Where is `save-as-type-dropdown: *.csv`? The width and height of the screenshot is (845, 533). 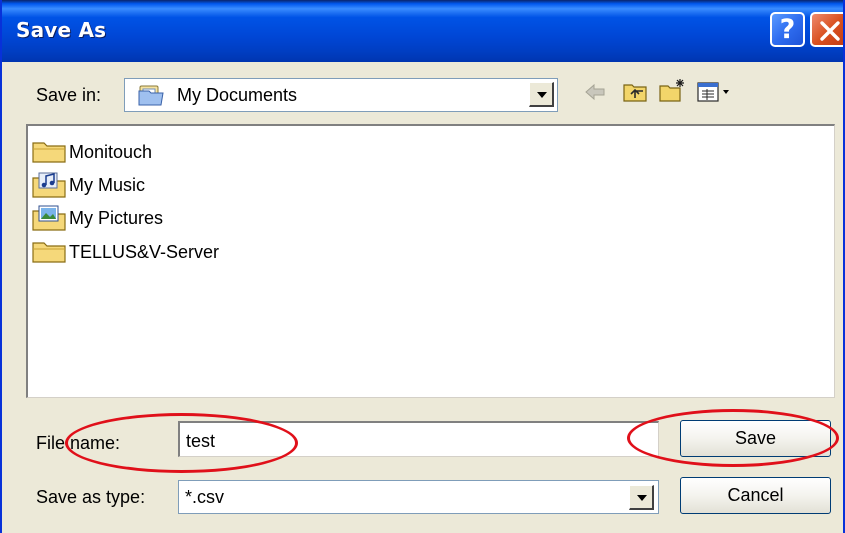 save-as-type-dropdown: *.csv is located at coordinates (418, 497).